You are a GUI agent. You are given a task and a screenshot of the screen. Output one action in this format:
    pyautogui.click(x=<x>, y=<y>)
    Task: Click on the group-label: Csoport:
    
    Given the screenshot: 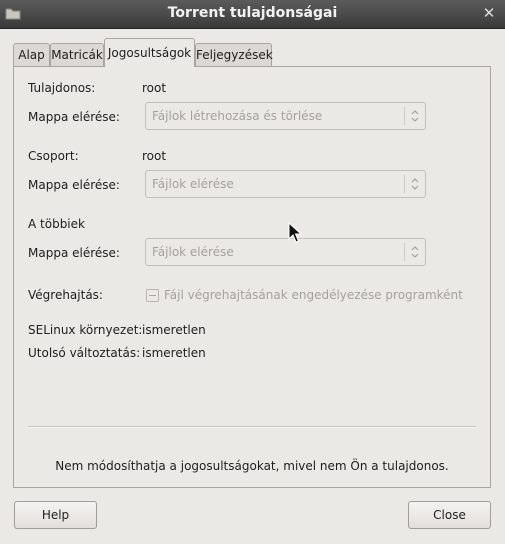 What is the action you would take?
    pyautogui.click(x=53, y=156)
    